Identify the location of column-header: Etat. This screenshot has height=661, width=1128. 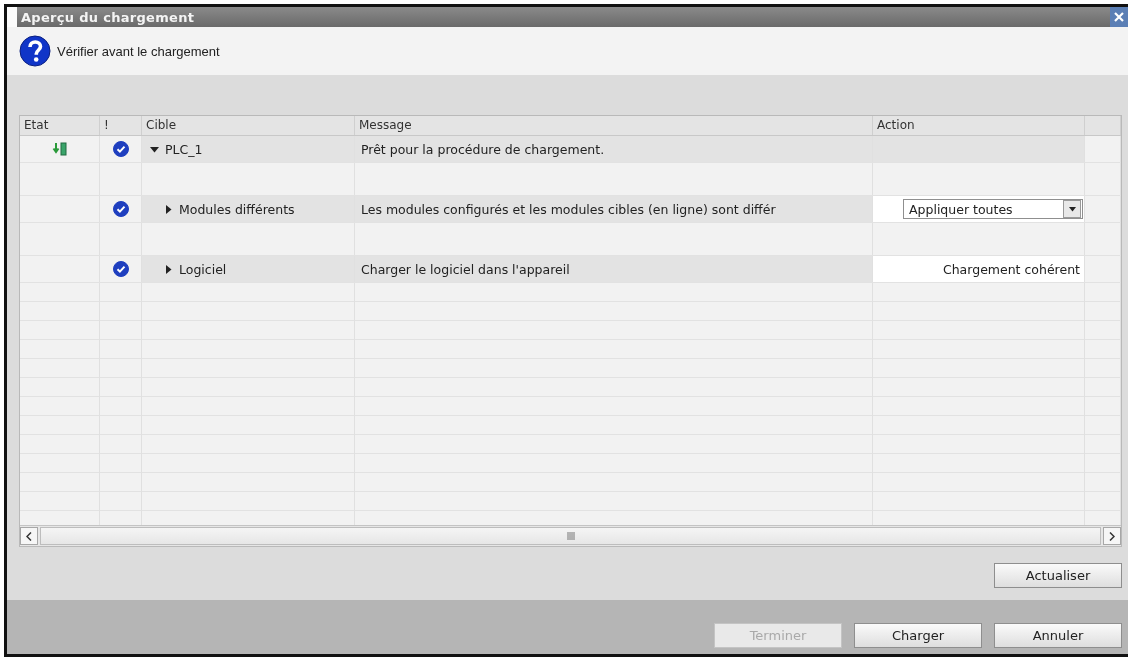
(60, 125).